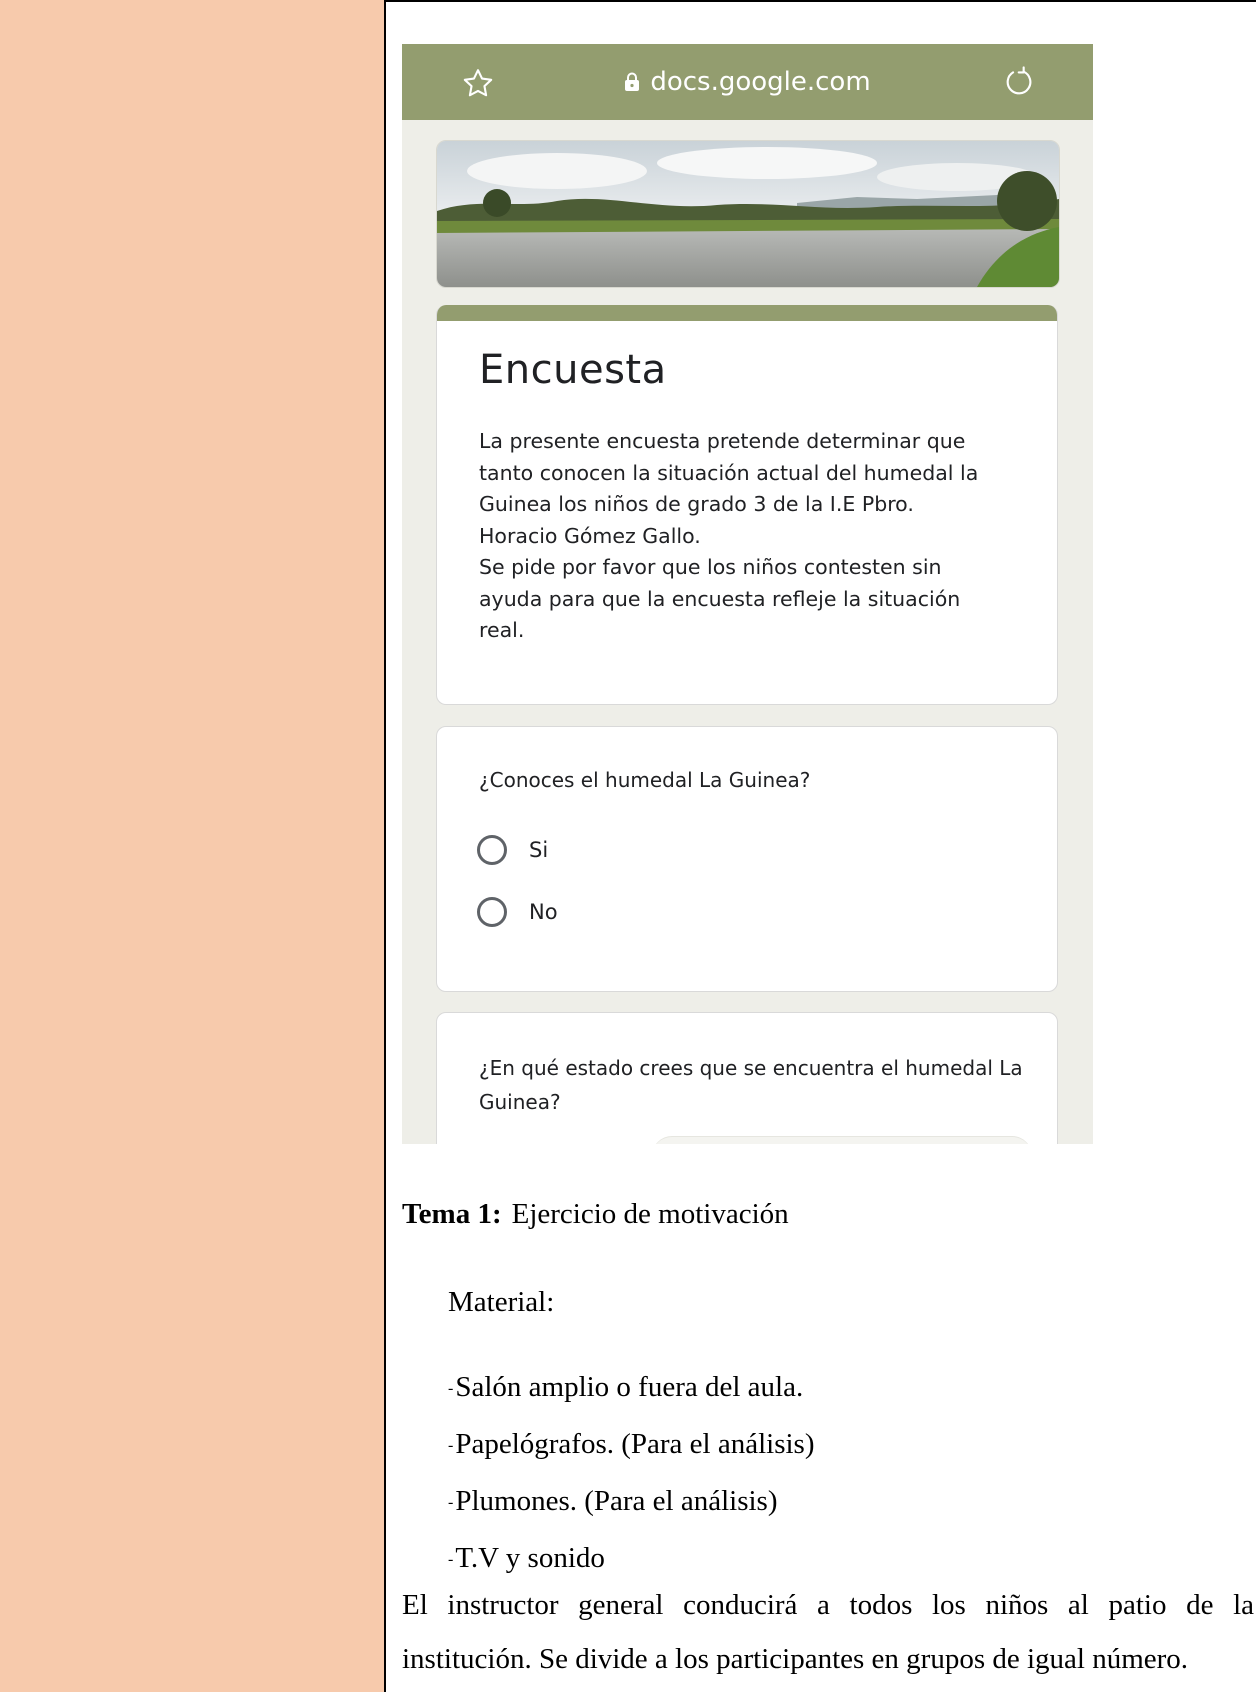 The width and height of the screenshot is (1256, 1692). I want to click on browser-bar: docs.google.com, so click(747, 82).